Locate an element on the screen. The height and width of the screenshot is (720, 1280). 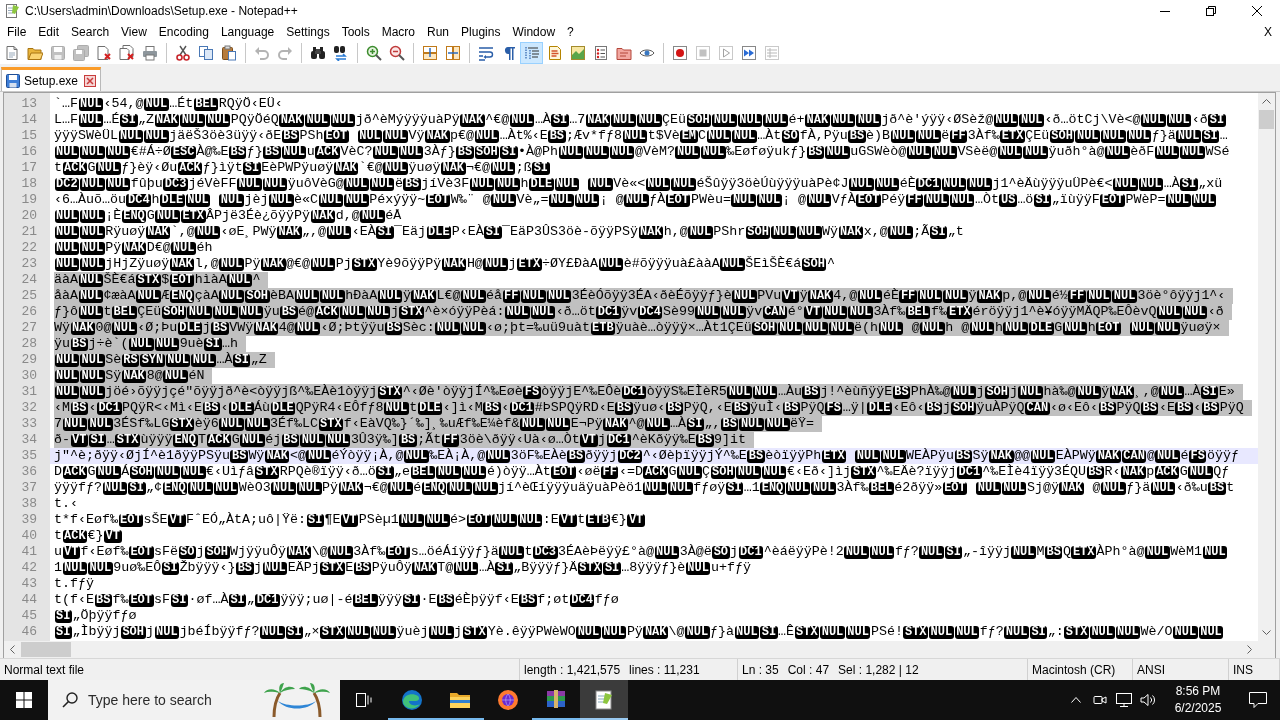
search-bar: Type here to search is located at coordinates (194, 700).